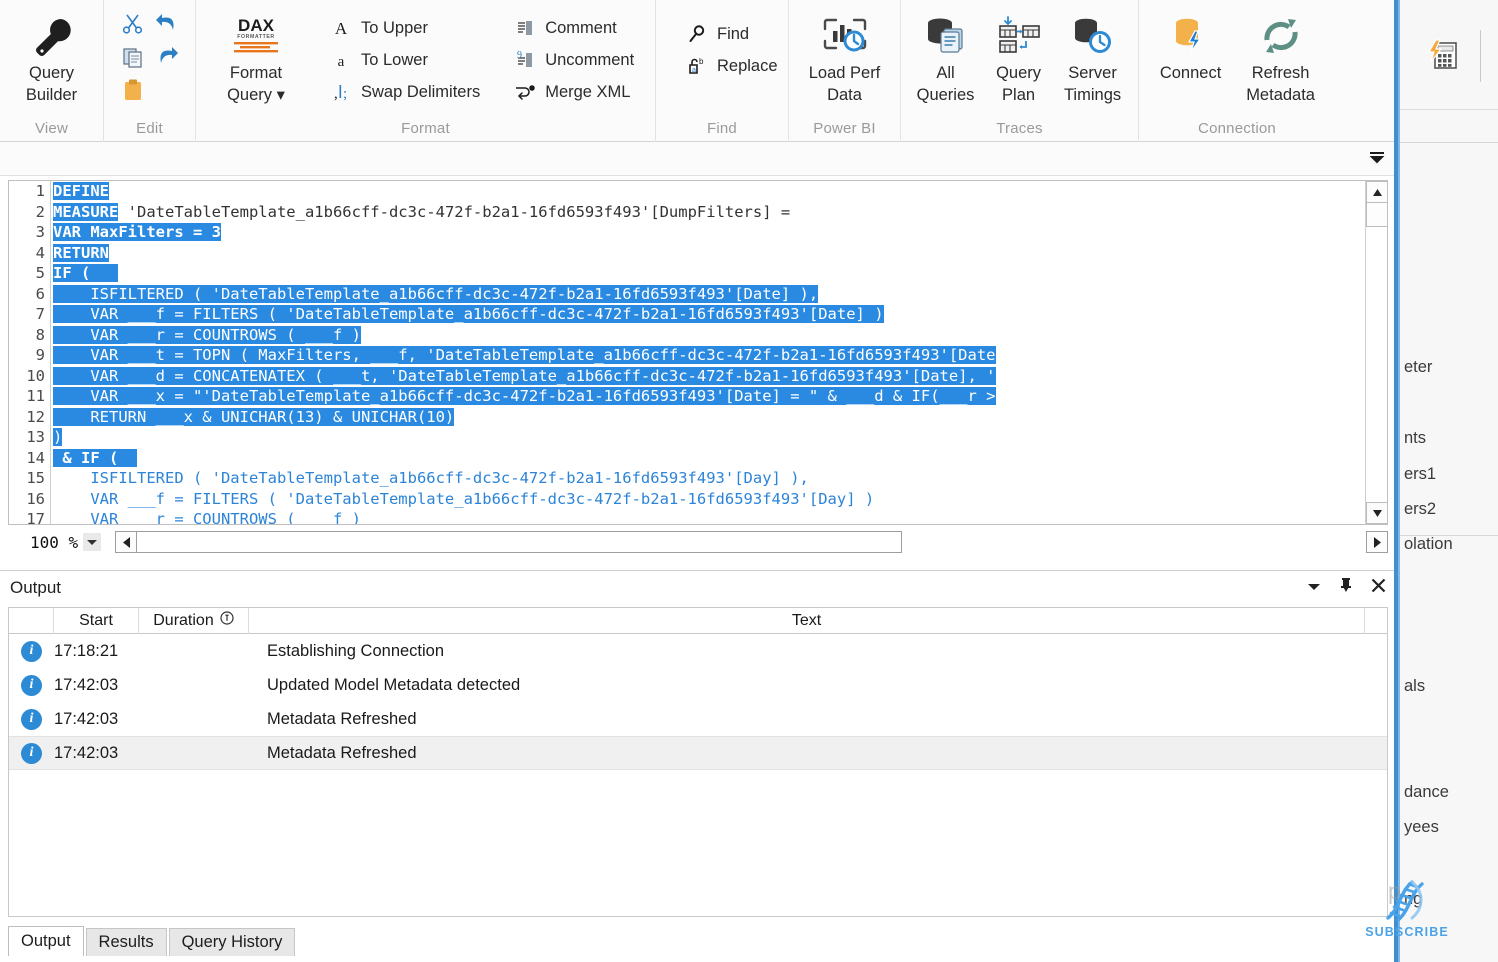  I want to click on sidebar-item: yees, so click(1421, 827).